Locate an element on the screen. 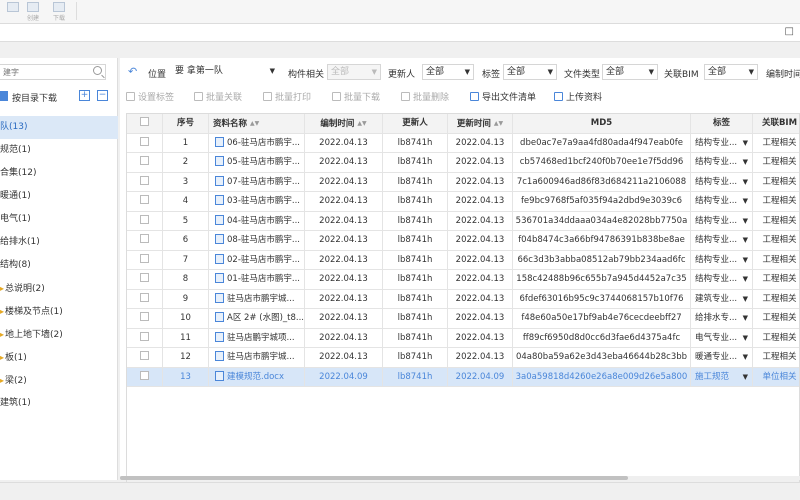  tree-item: ▸地上地下墙(2) is located at coordinates (59, 334).